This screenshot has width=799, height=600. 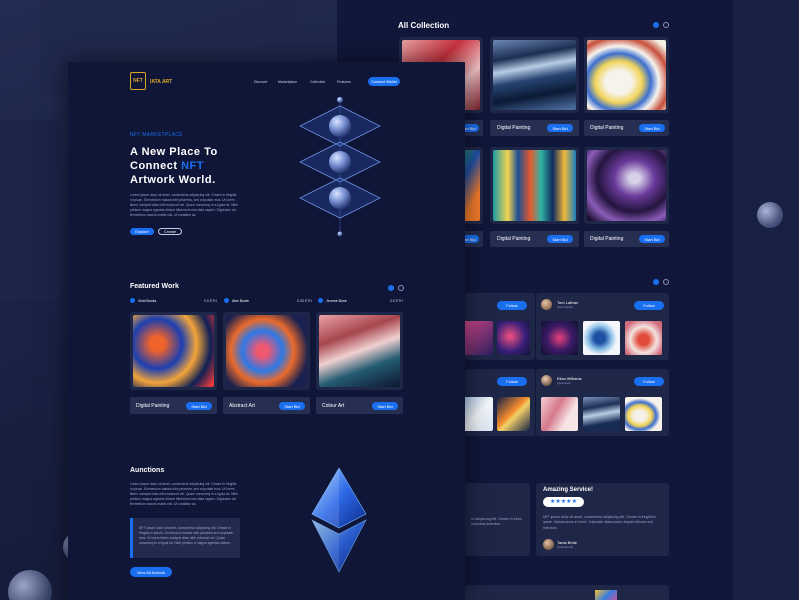 What do you see at coordinates (170, 231) in the screenshot?
I see `create-button: Create` at bounding box center [170, 231].